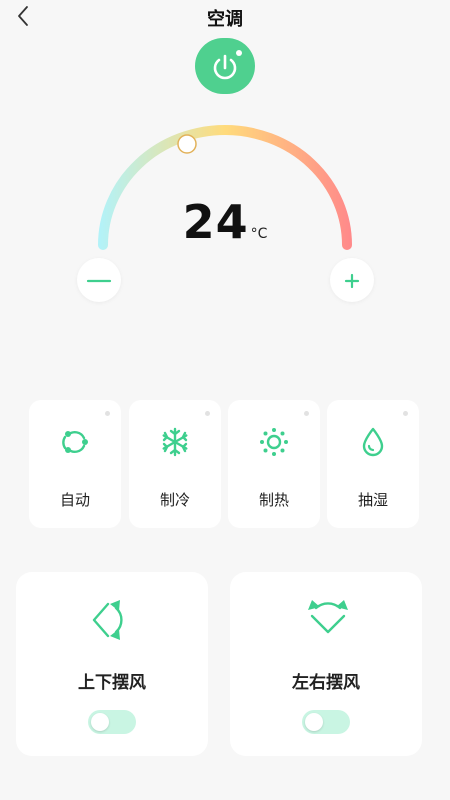 The image size is (450, 800). I want to click on gauge-handle, so click(187, 144).